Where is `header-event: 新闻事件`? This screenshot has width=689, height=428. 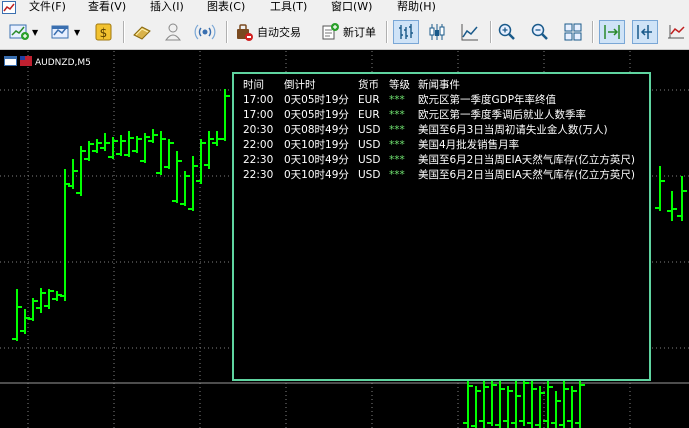 header-event: 新闻事件 is located at coordinates (439, 85).